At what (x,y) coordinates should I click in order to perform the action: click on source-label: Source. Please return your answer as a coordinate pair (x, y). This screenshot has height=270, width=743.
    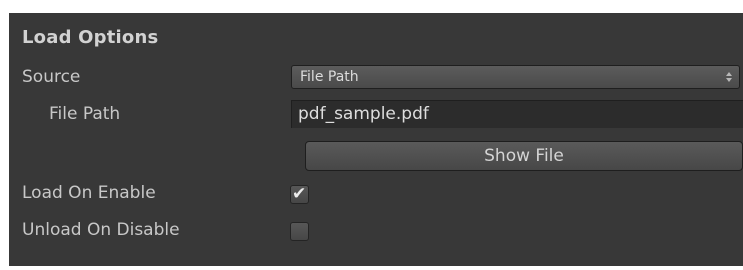
    Looking at the image, I should click on (51, 77).